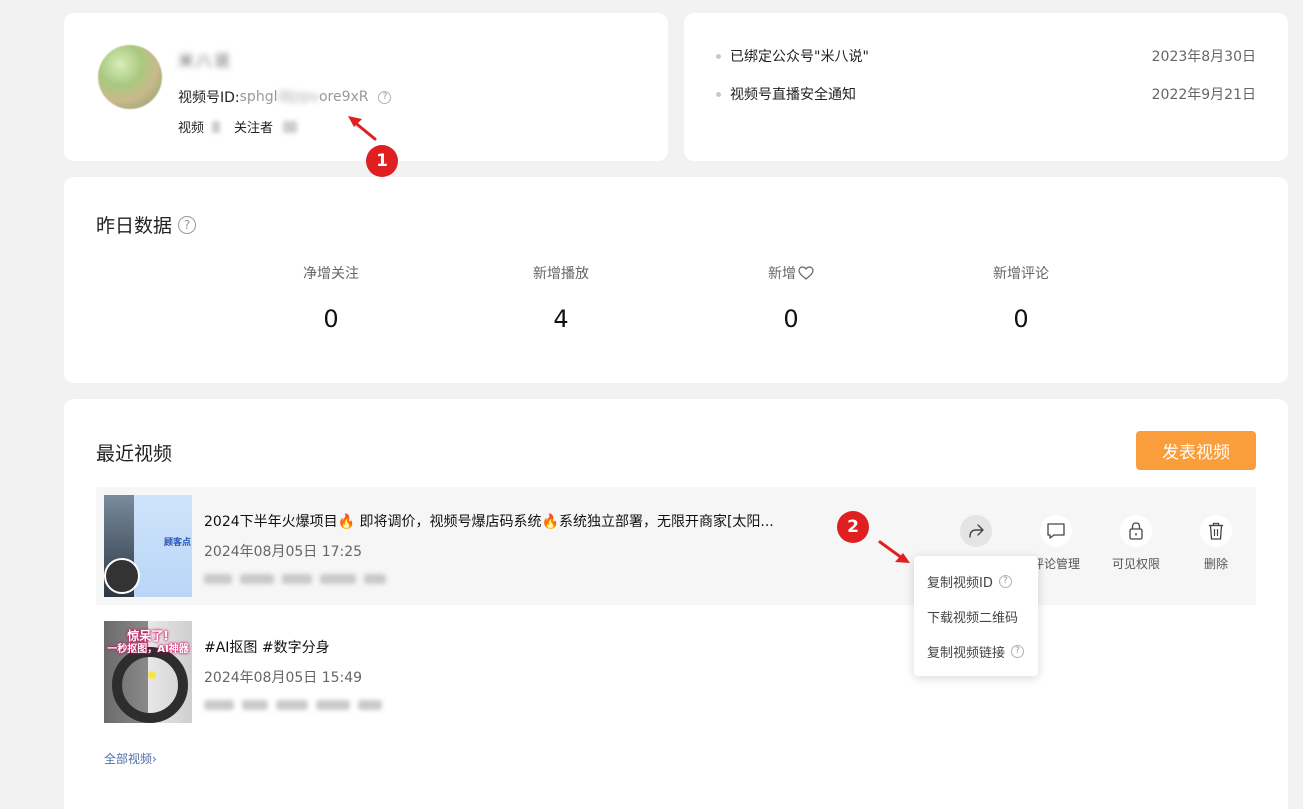  Describe the element at coordinates (791, 298) in the screenshot. I see `metric-new-likes: 新增 0` at that location.